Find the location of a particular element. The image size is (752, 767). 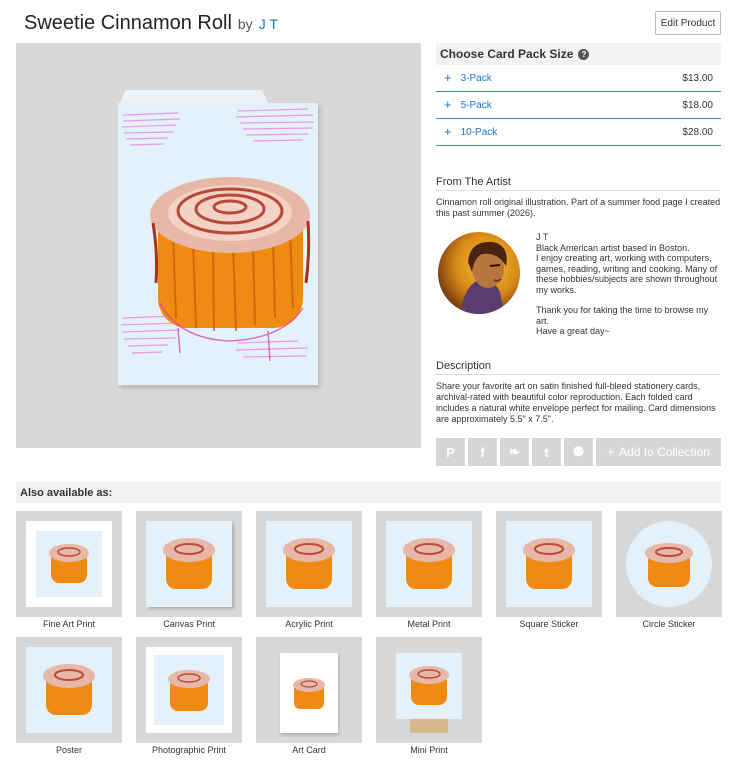

pack-option-3-left: + 3-Pack is located at coordinates (468, 77).